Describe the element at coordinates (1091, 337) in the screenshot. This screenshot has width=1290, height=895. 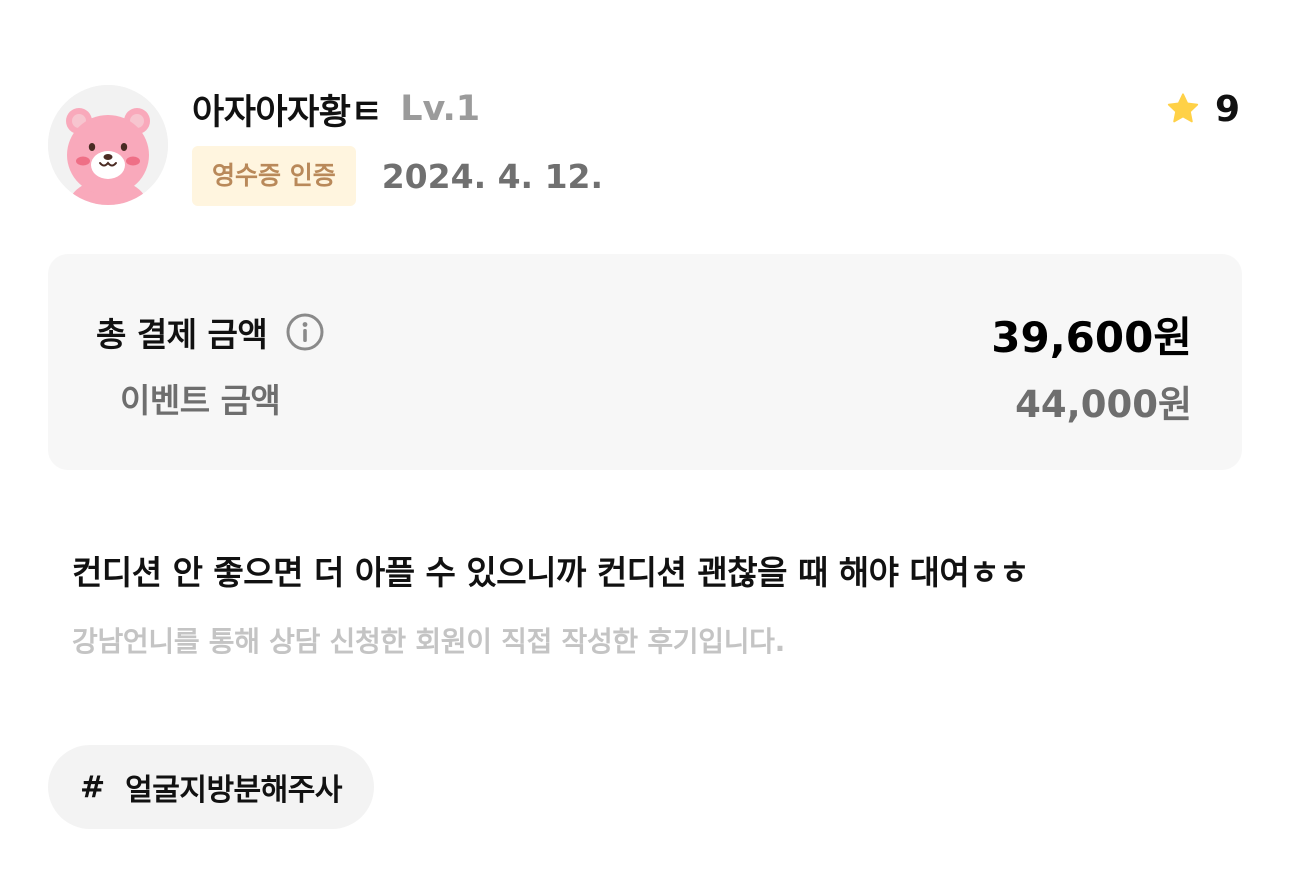
I see `total-price-amount: 39,600원` at that location.